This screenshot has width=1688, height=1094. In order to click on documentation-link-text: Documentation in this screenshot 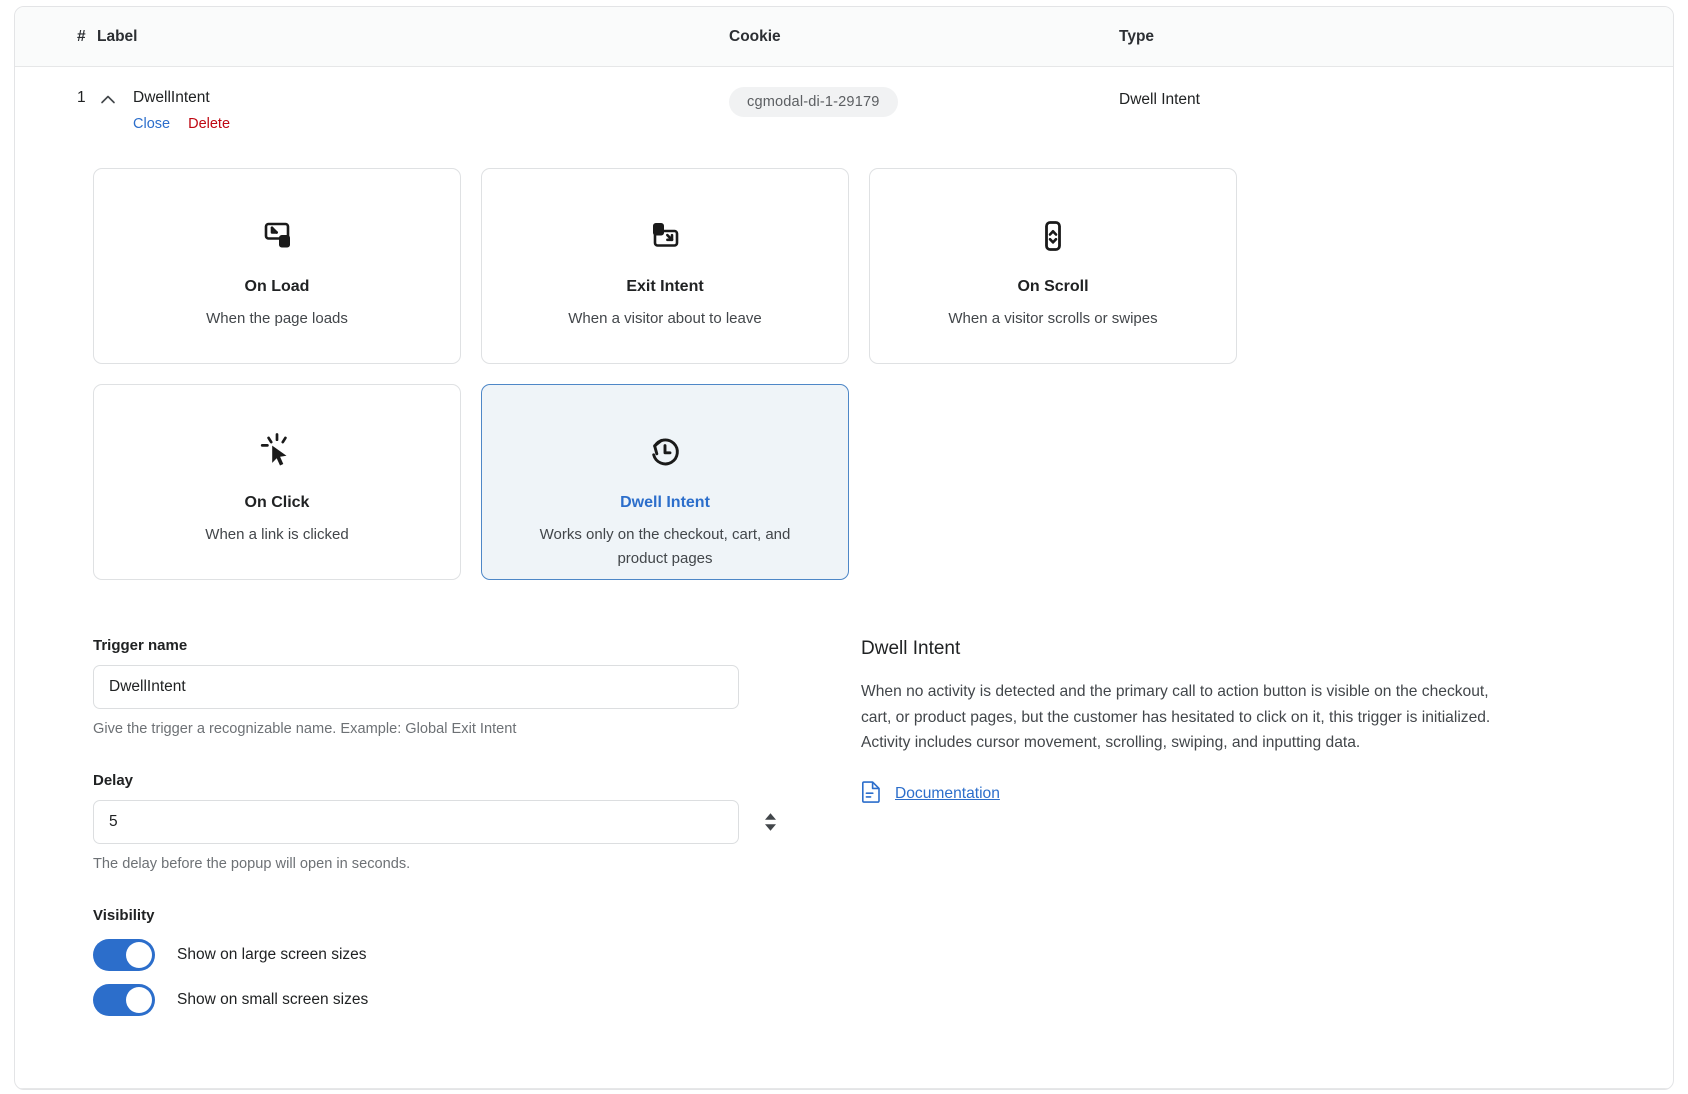, I will do `click(947, 794)`.